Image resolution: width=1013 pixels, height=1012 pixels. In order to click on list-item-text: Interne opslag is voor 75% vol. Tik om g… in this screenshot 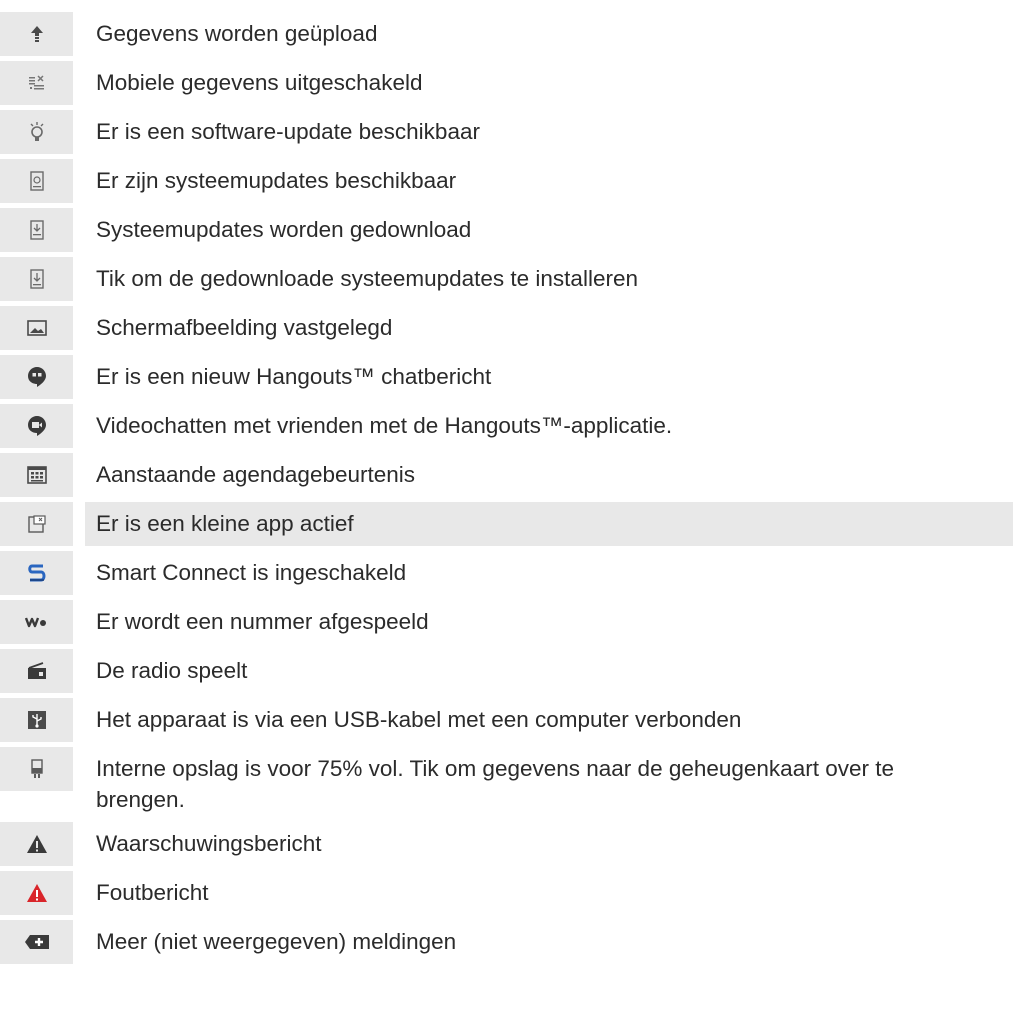, I will do `click(495, 768)`.